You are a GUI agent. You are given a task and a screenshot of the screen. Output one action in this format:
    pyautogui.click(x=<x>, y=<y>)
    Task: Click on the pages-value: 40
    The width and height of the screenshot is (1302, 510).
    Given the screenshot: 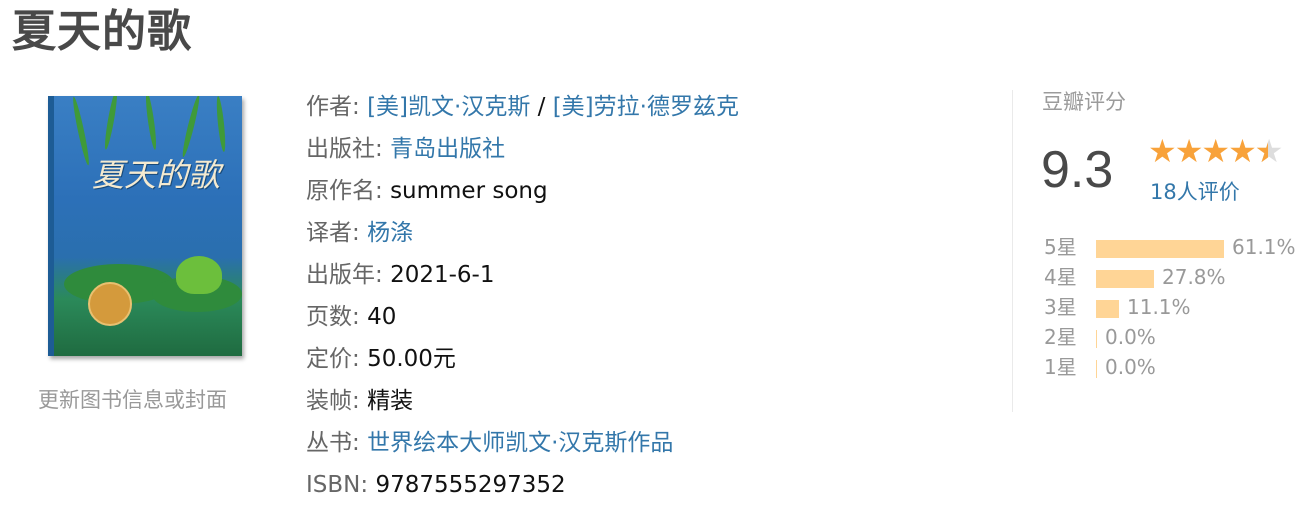 What is the action you would take?
    pyautogui.click(x=382, y=317)
    